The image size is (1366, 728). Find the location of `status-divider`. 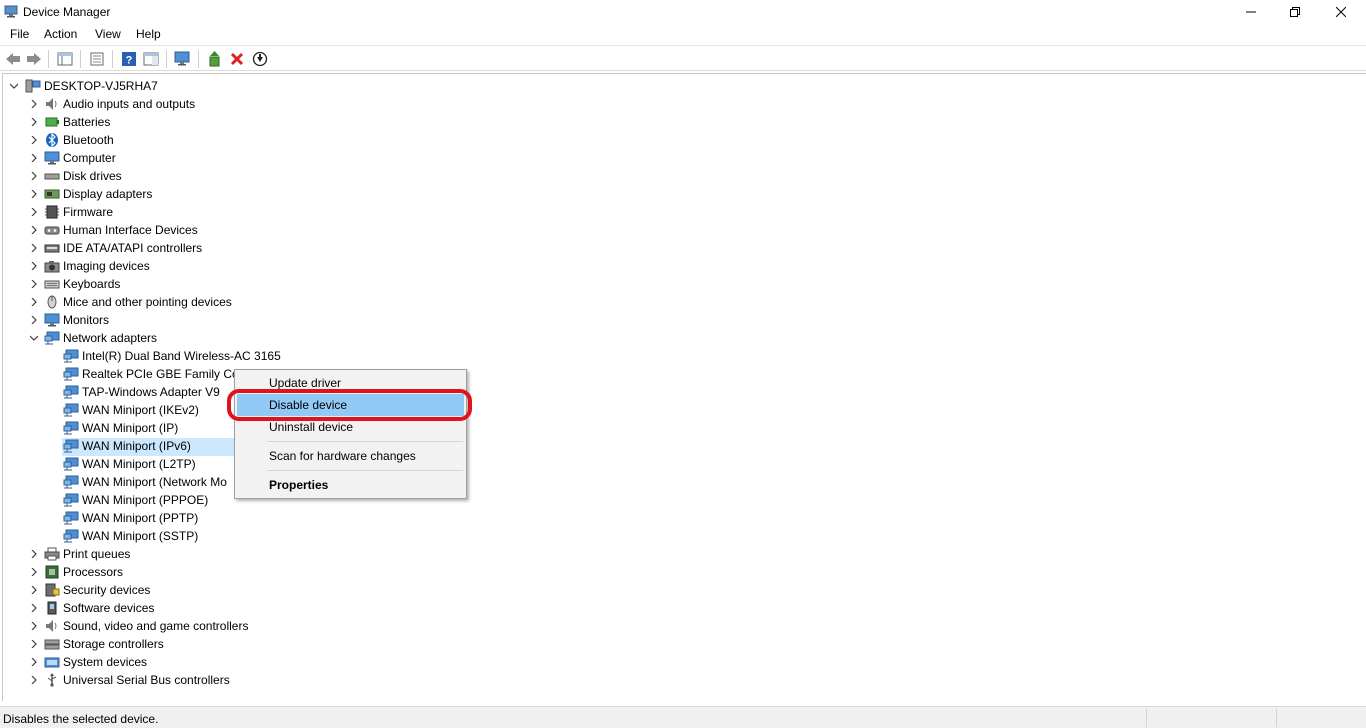

status-divider is located at coordinates (1276, 718).